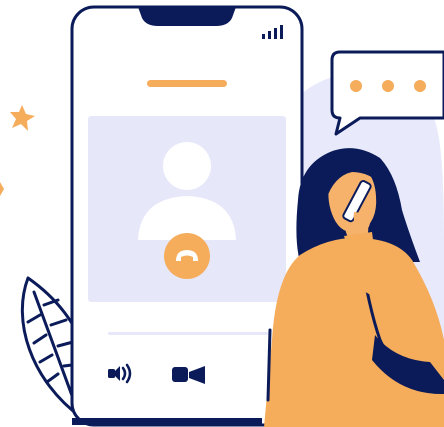  What do you see at coordinates (187, 16) in the screenshot?
I see `phone-notch` at bounding box center [187, 16].